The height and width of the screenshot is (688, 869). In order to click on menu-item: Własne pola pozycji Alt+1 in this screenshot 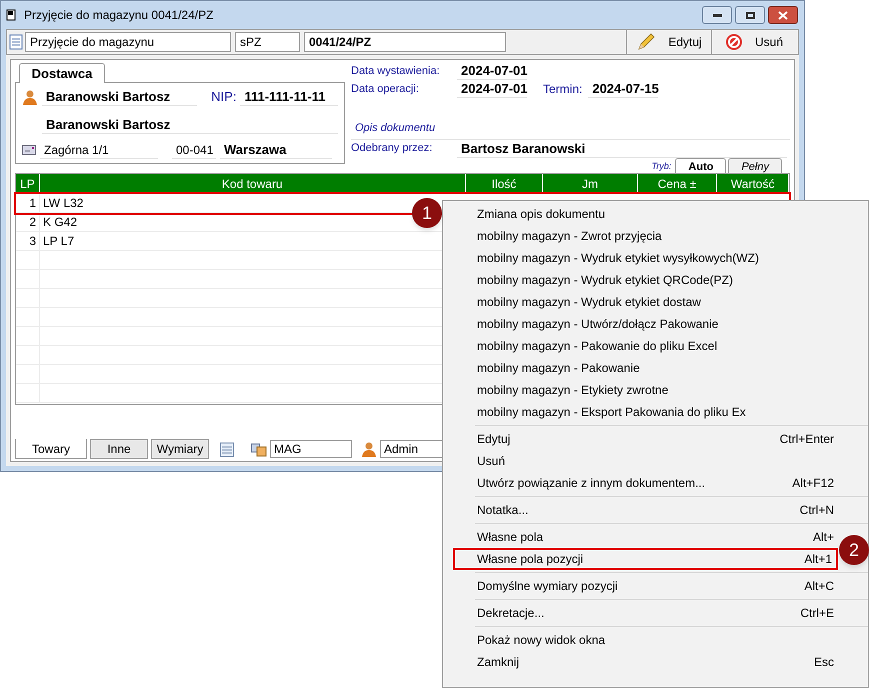, I will do `click(645, 559)`.